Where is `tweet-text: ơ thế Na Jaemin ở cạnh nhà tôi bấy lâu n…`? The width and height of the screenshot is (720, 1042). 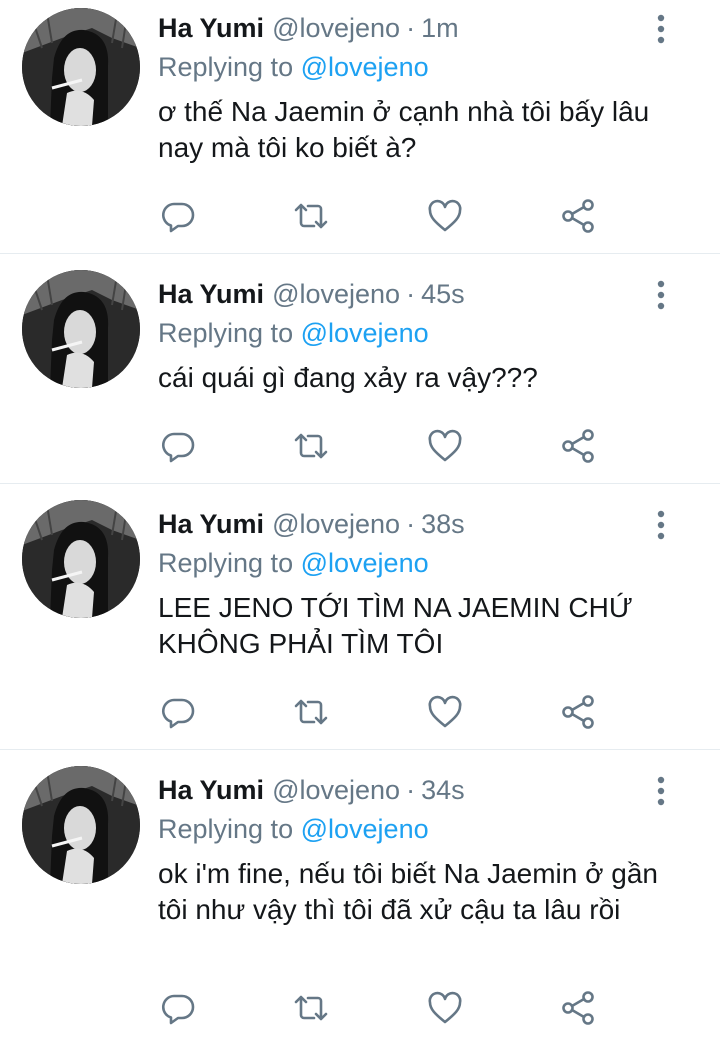 tweet-text: ơ thế Na Jaemin ở cạnh nhà tôi bấy lâu n… is located at coordinates (404, 129).